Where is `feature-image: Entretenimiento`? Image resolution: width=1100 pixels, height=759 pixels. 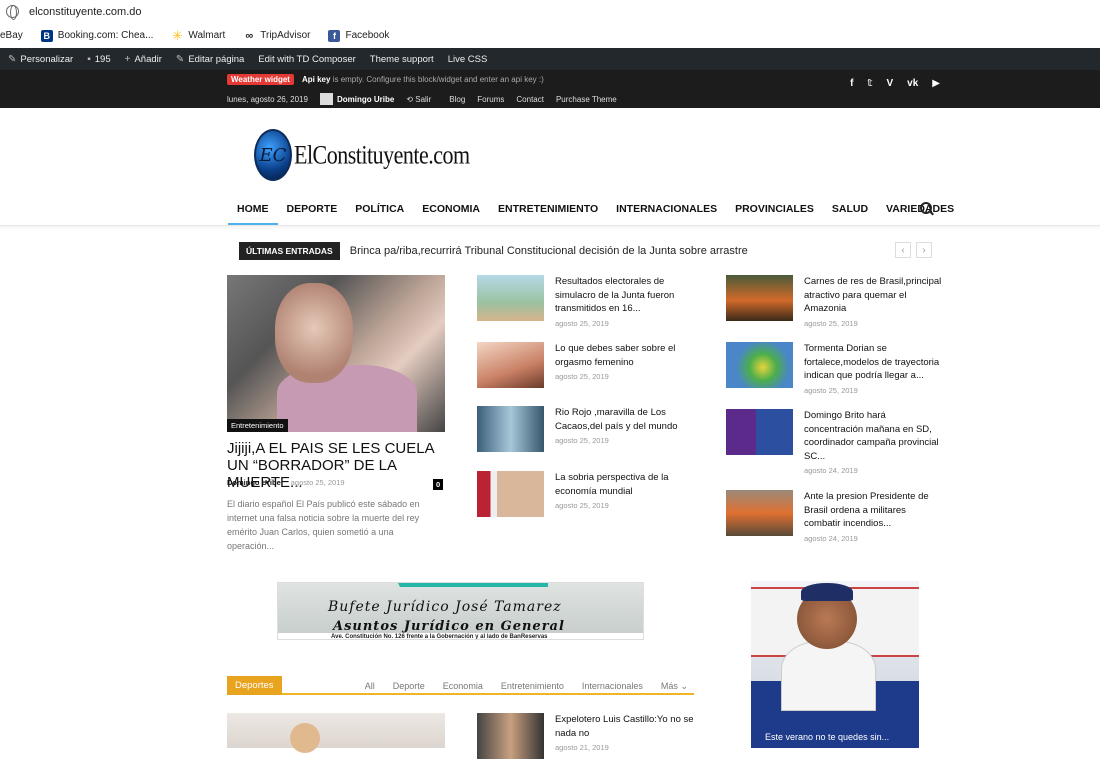 feature-image: Entretenimiento is located at coordinates (336, 353).